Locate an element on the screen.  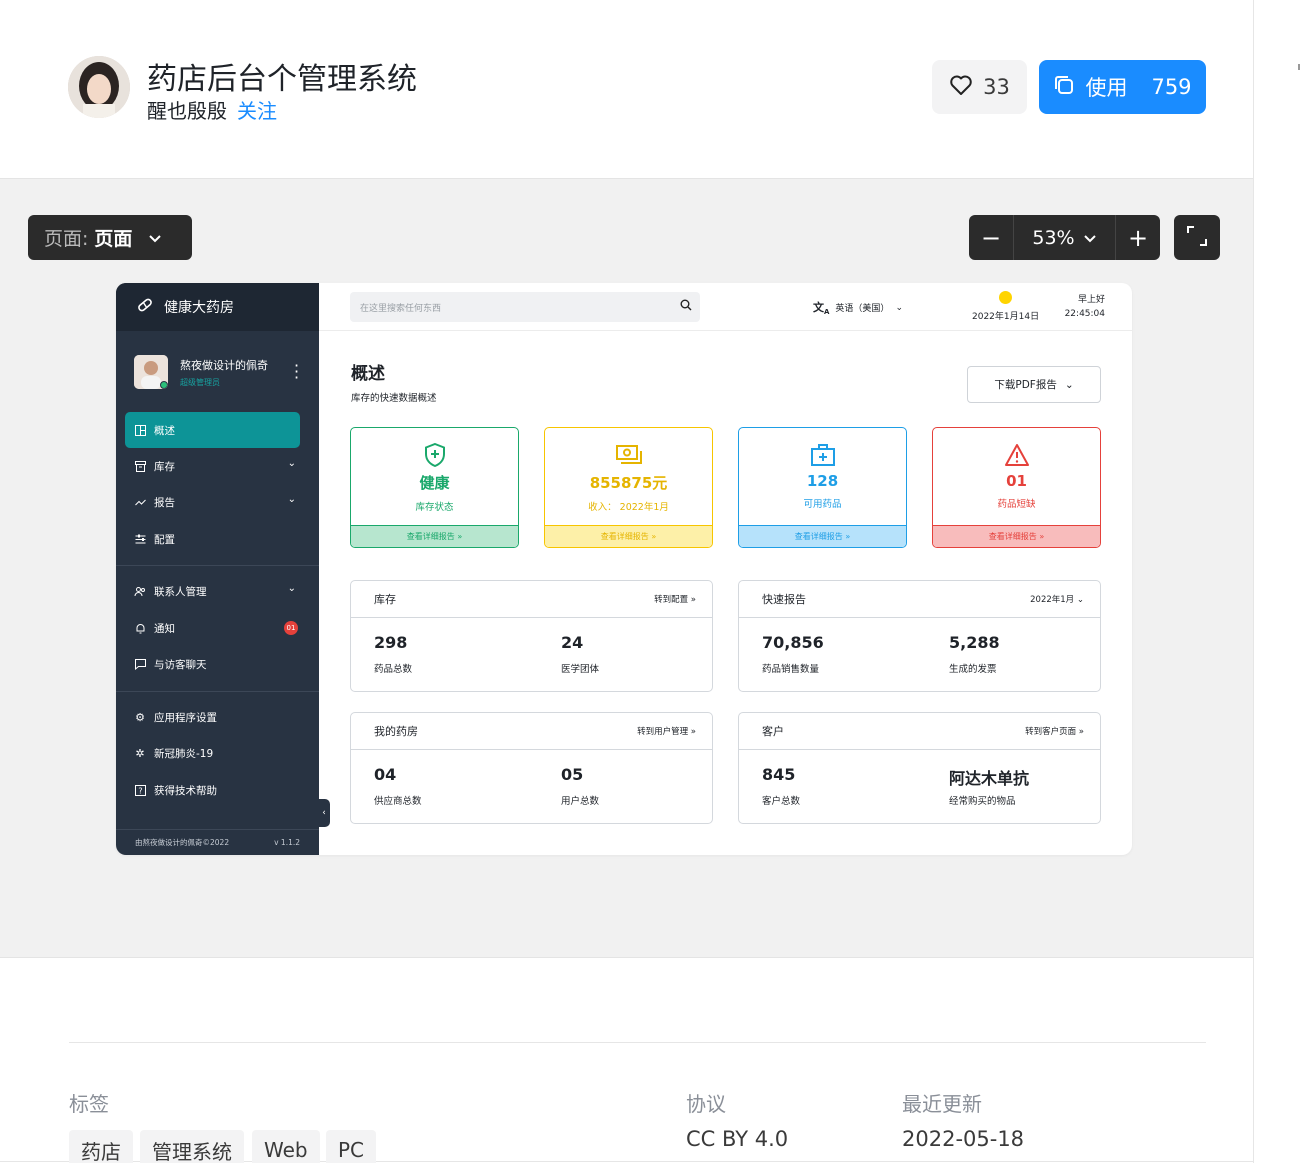
panel-label: 客户总数 is located at coordinates (781, 801).